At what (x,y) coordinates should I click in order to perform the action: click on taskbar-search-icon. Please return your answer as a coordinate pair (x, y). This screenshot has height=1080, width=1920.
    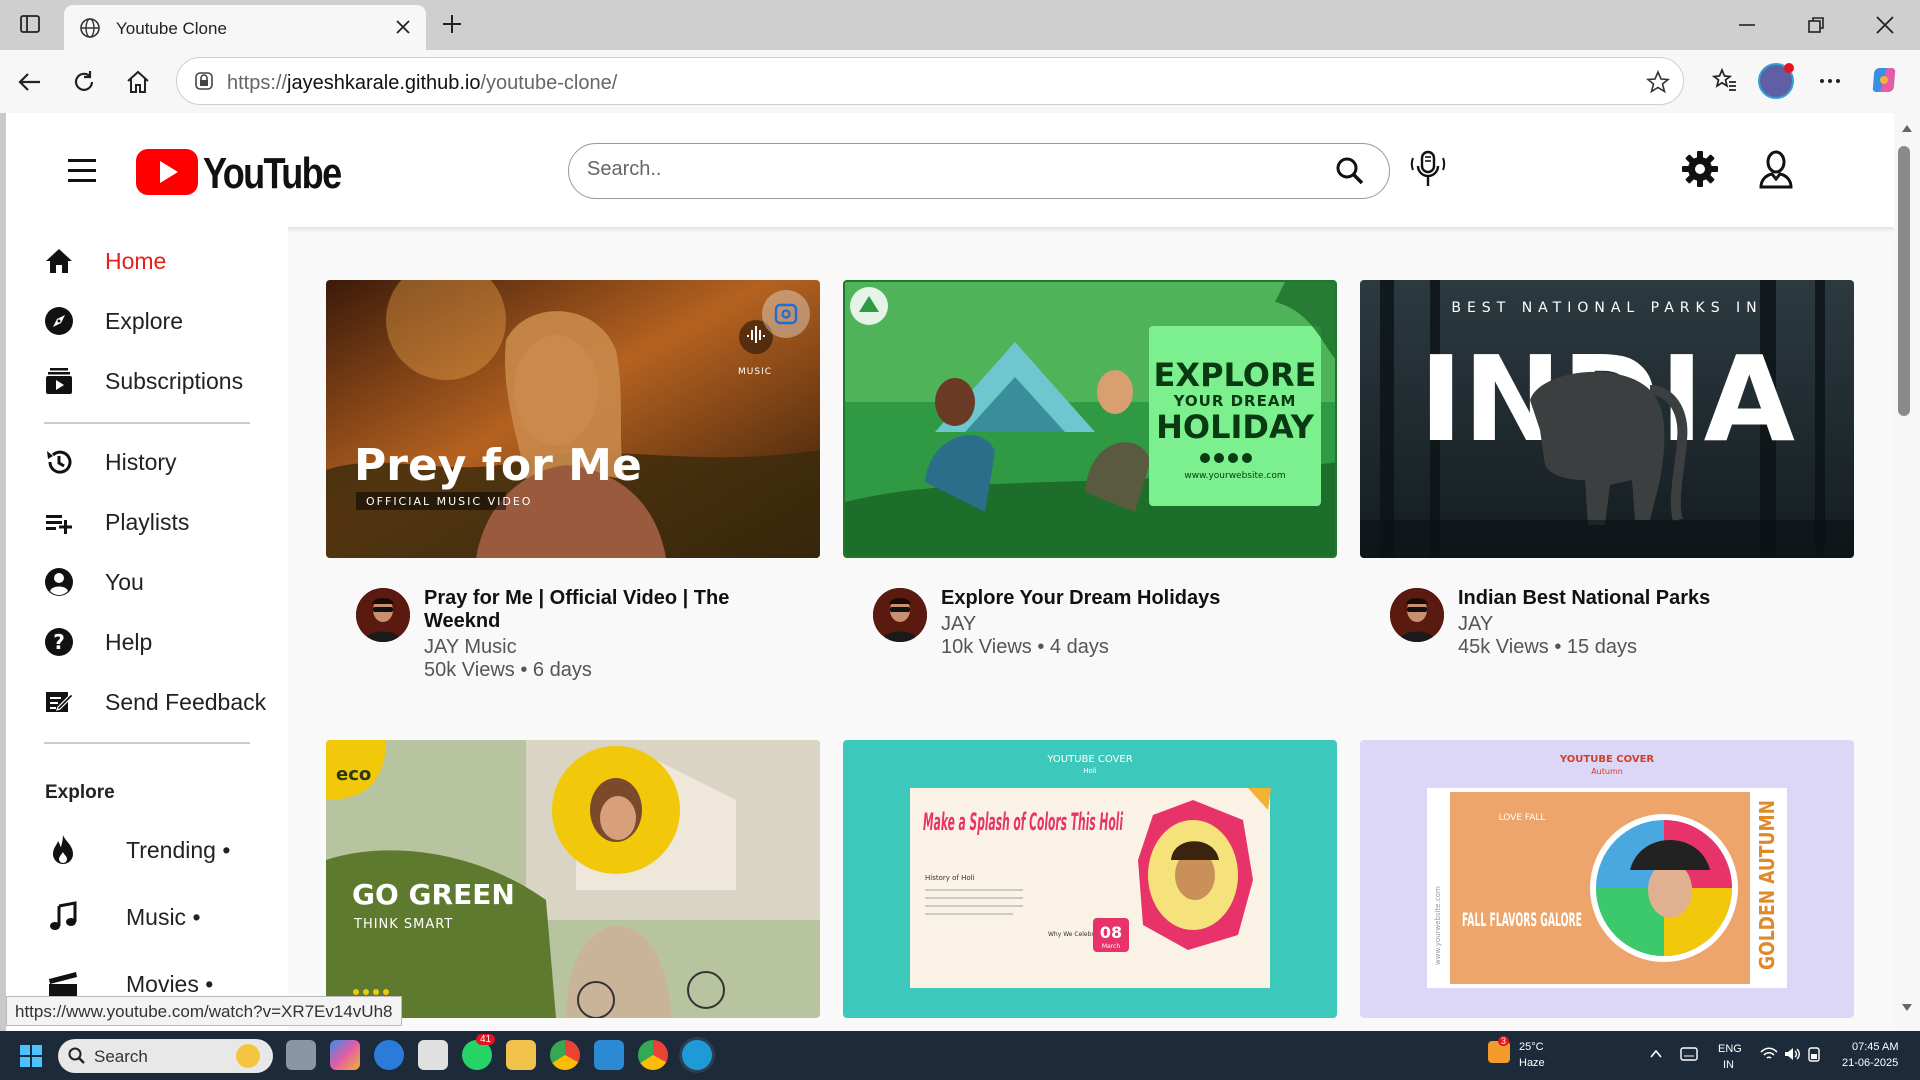
    Looking at the image, I should click on (76, 1055).